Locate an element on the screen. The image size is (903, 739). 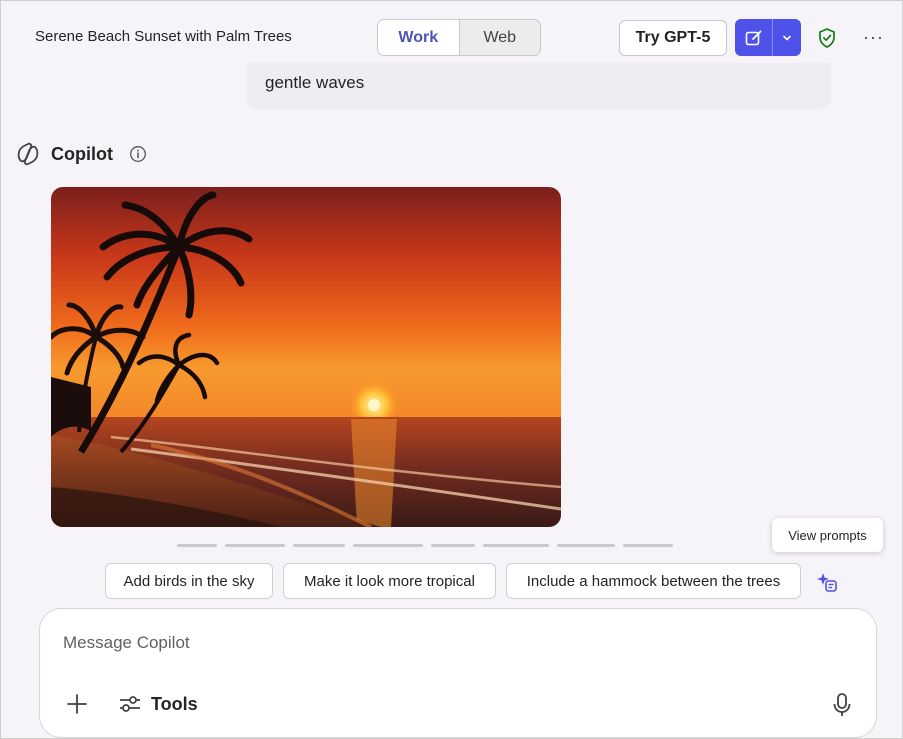
info-icon is located at coordinates (138, 154).